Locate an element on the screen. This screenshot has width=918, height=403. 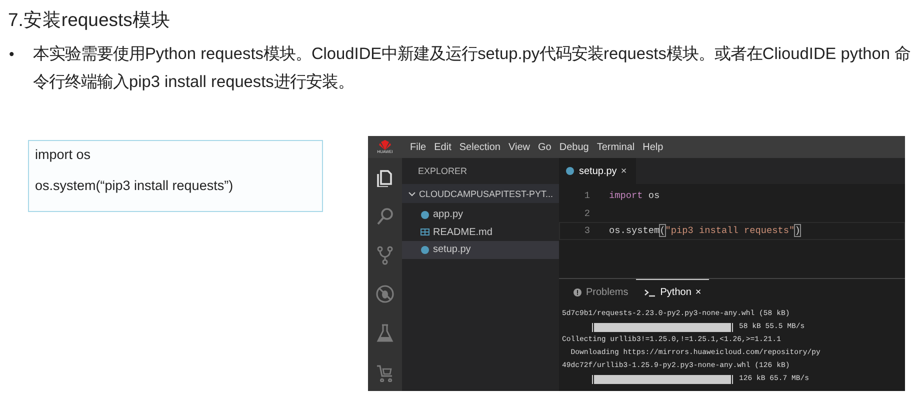
menu-item: Help is located at coordinates (653, 147).